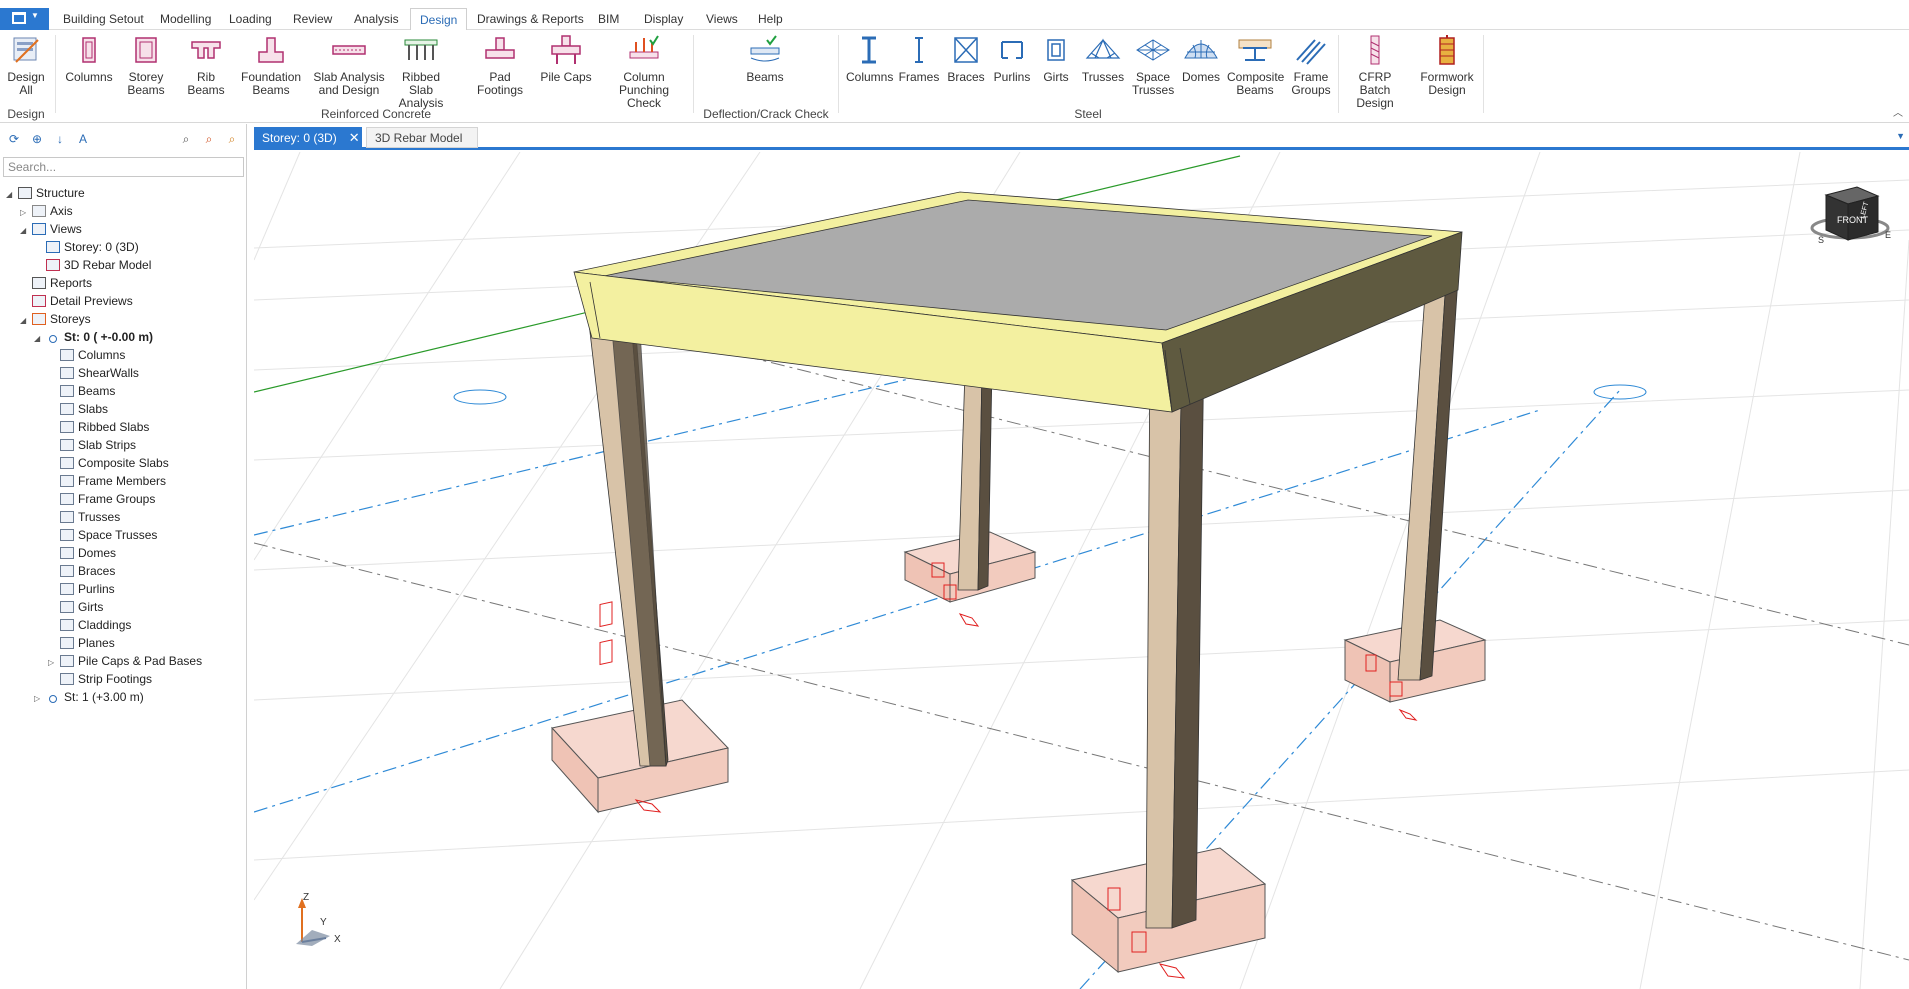 This screenshot has width=1909, height=989. Describe the element at coordinates (26, 65) in the screenshot. I see `design-all-button: Design All` at that location.